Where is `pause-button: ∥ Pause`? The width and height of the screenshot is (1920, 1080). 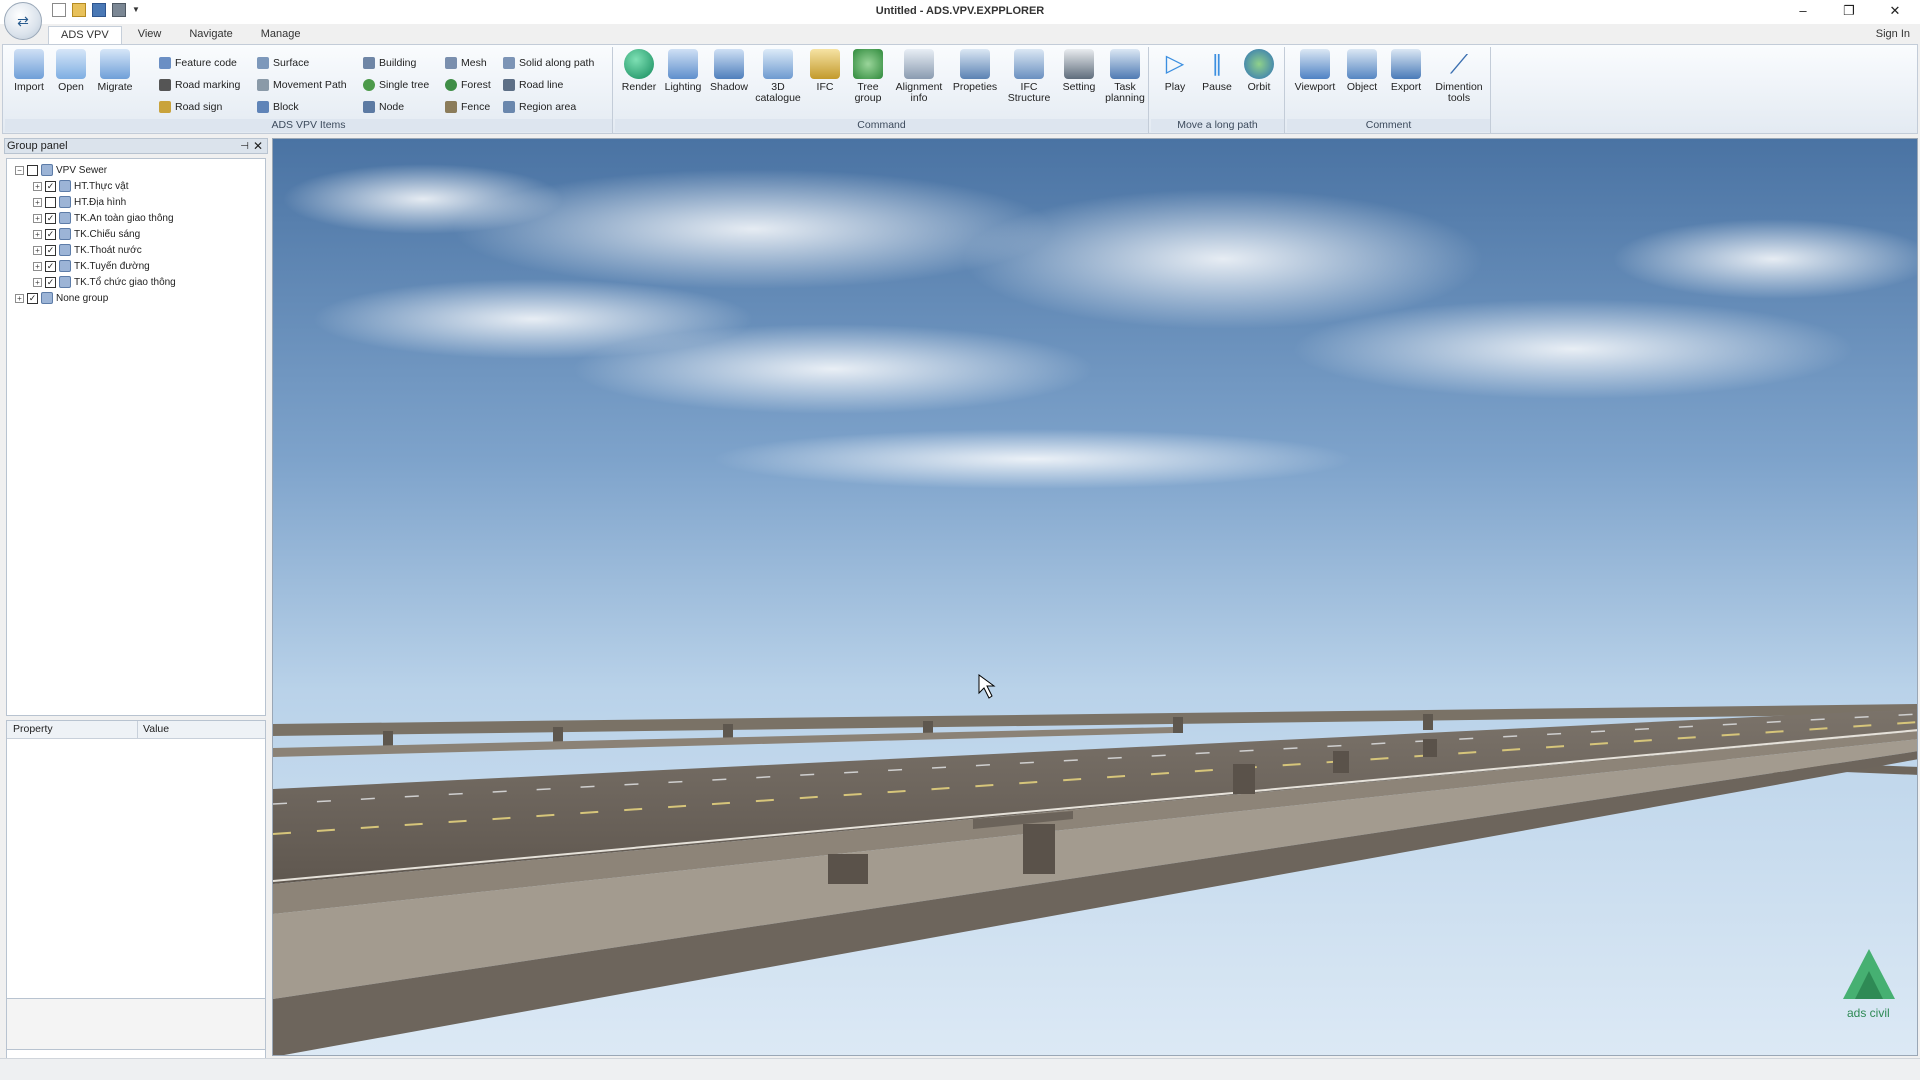 pause-button: ∥ Pause is located at coordinates (1217, 71).